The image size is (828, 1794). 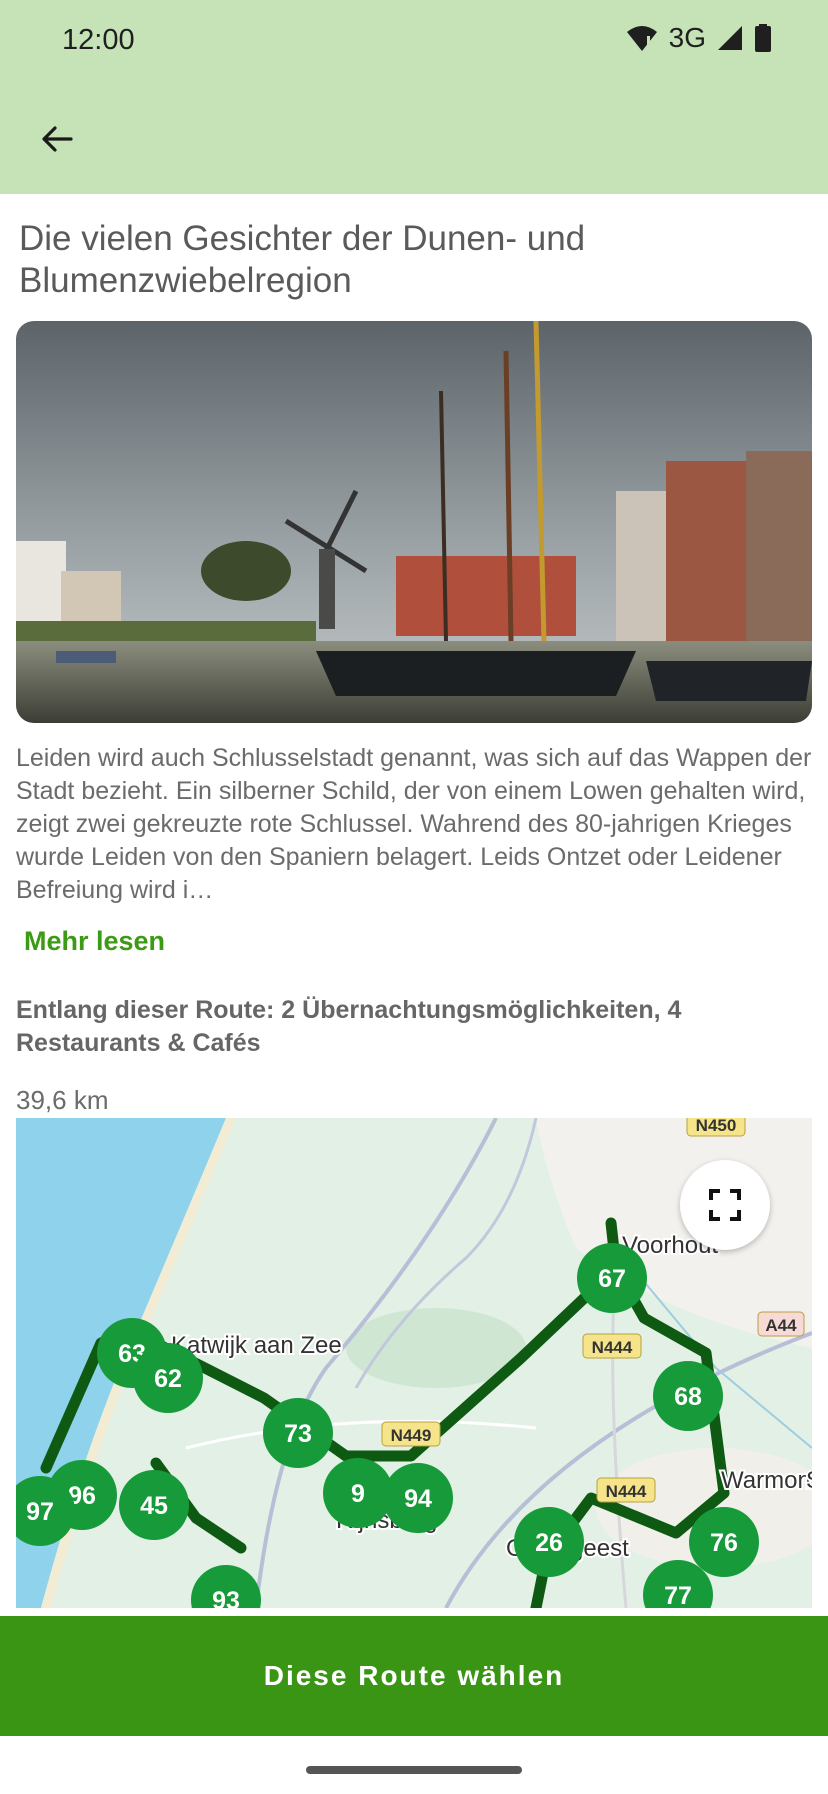 I want to click on route-node-marker: 26, so click(x=549, y=1542).